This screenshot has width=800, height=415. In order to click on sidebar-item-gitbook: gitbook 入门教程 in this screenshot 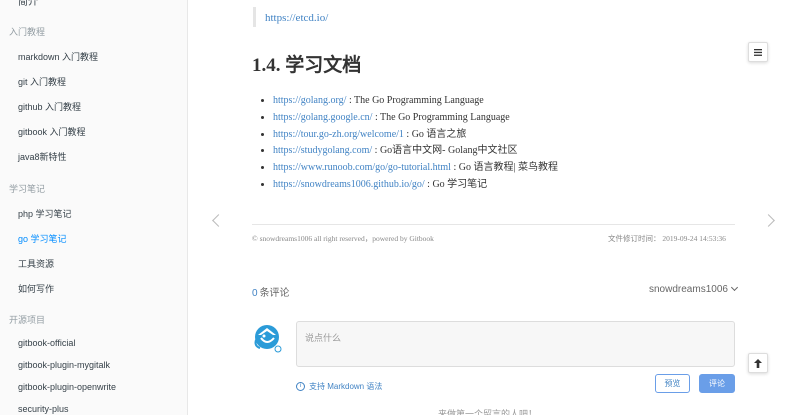, I will do `click(52, 131)`.